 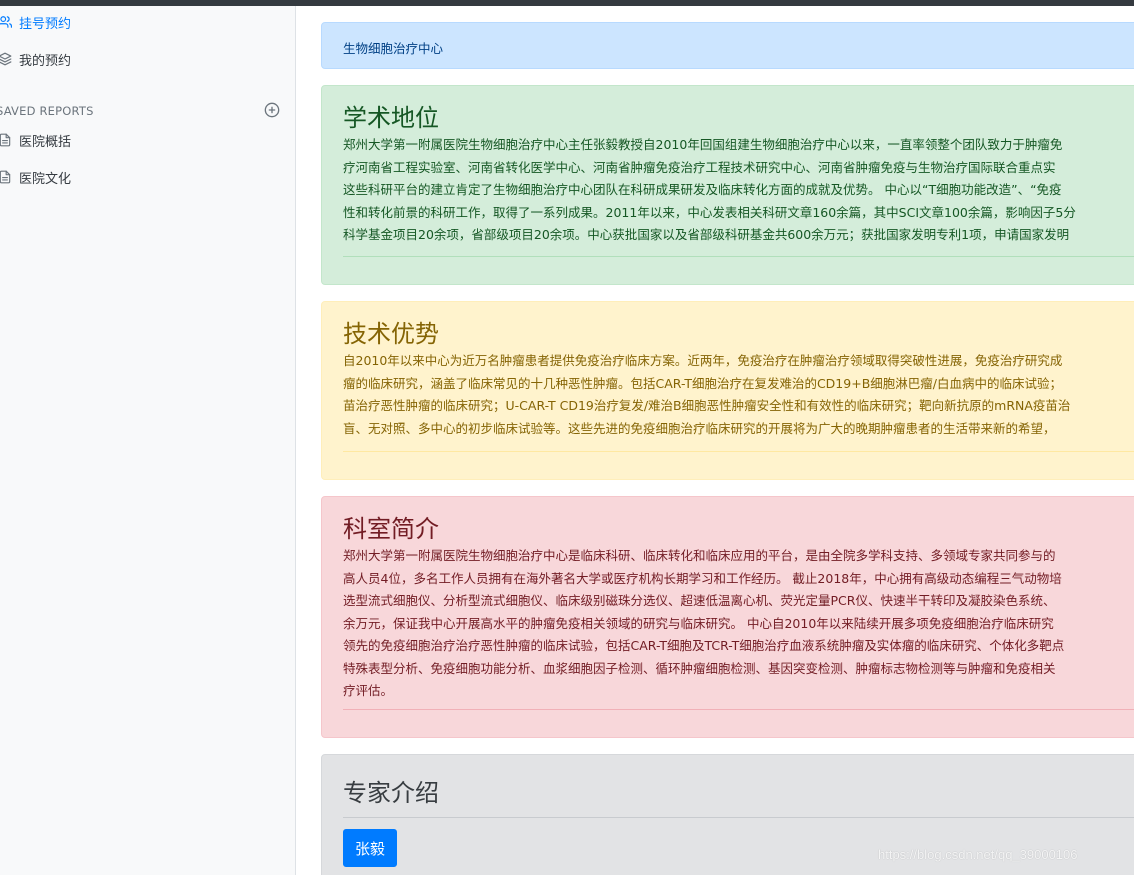 I want to click on watermark-text: https://blog.csdn.net/qq_39000106, so click(x=978, y=854).